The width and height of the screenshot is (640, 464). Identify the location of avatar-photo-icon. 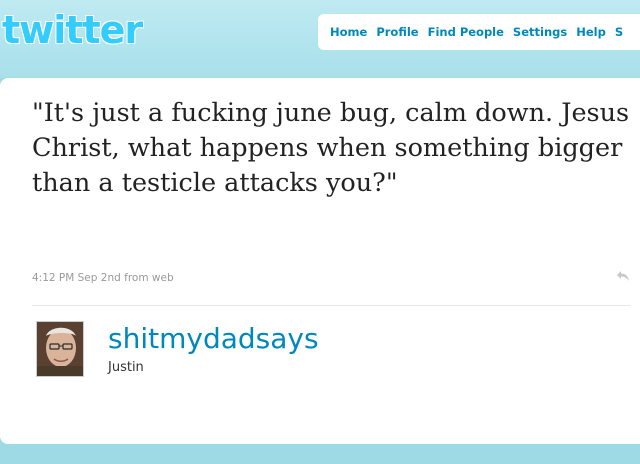
(60, 349).